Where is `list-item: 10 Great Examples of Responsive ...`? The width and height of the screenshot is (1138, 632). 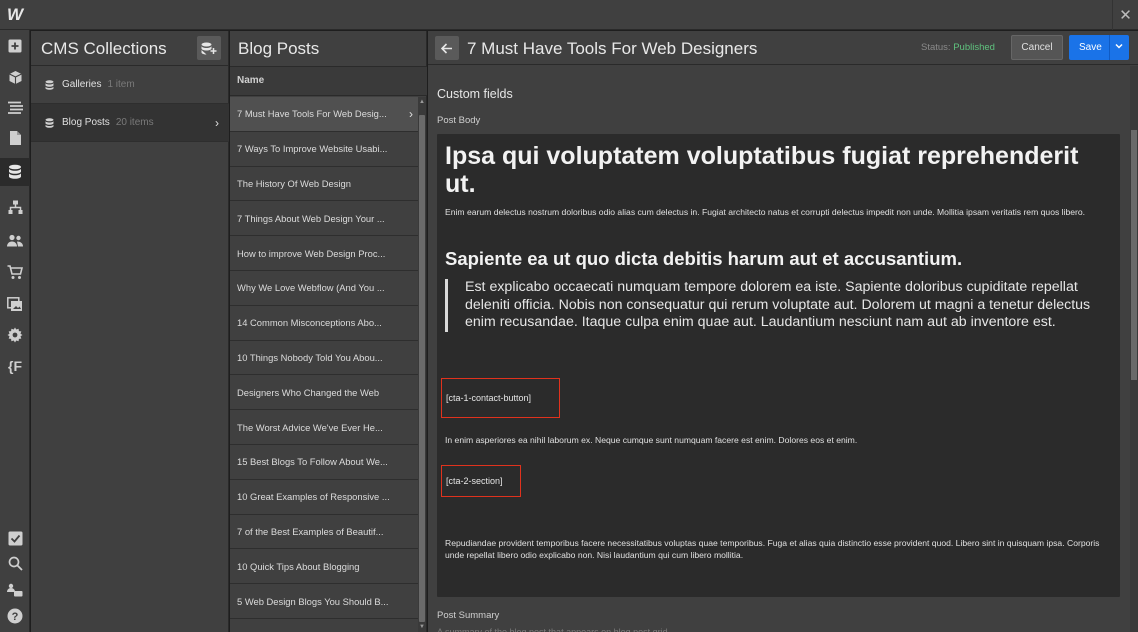
list-item: 10 Great Examples of Responsive ... is located at coordinates (324, 497).